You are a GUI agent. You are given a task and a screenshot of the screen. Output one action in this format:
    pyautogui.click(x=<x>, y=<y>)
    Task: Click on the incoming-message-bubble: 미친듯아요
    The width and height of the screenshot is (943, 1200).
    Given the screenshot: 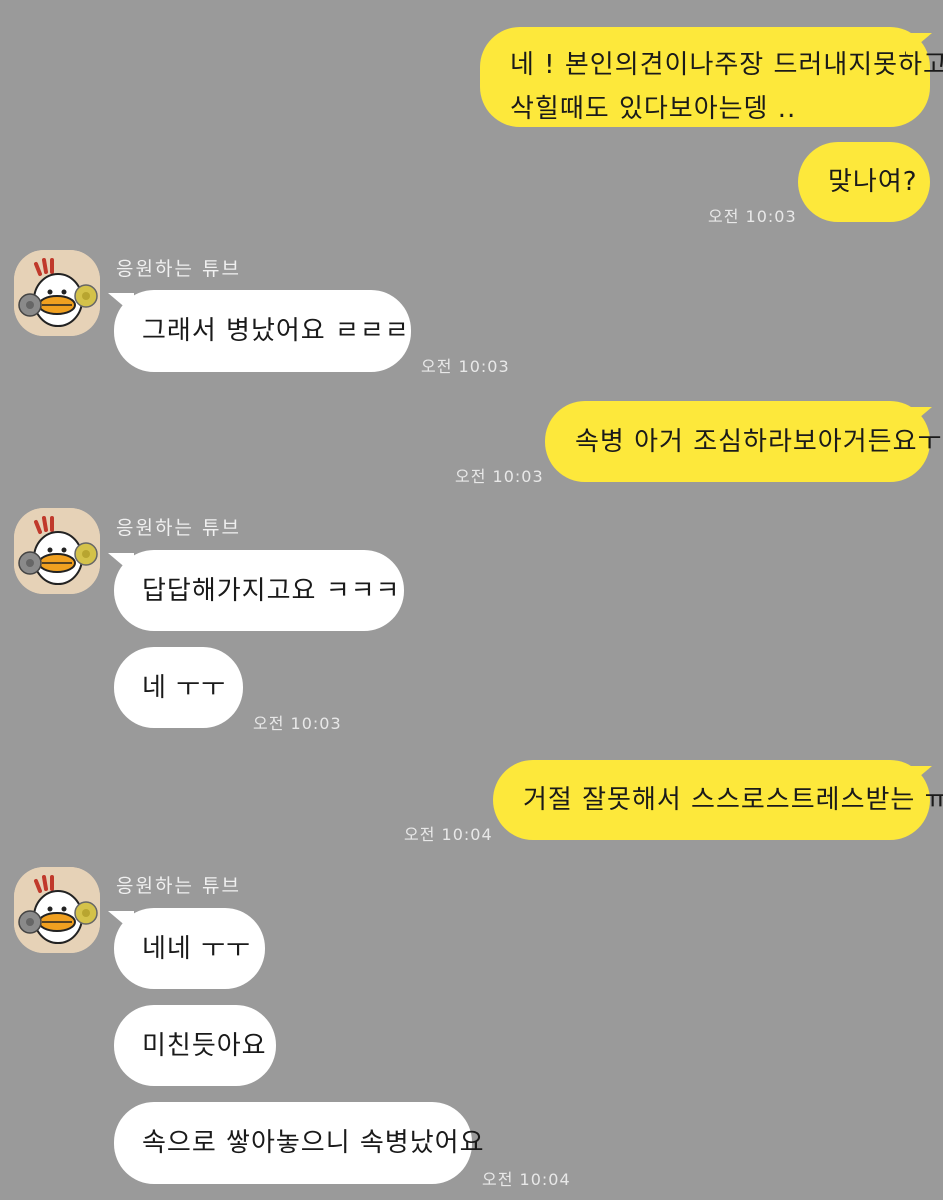 What is the action you would take?
    pyautogui.click(x=195, y=1045)
    